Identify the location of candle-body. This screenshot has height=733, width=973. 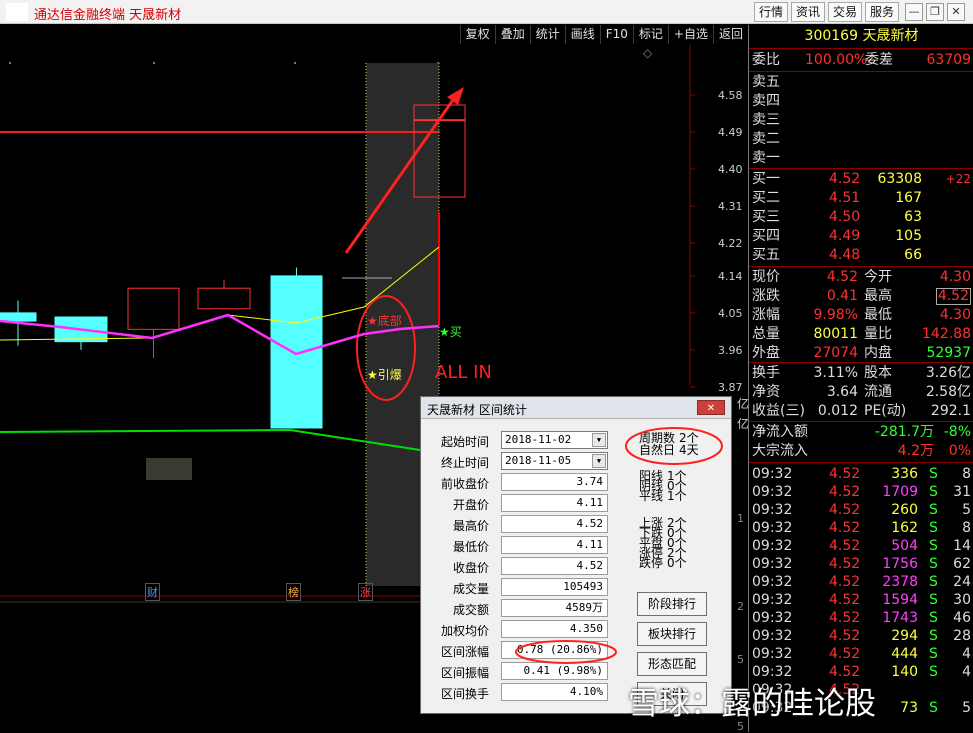
(18, 317).